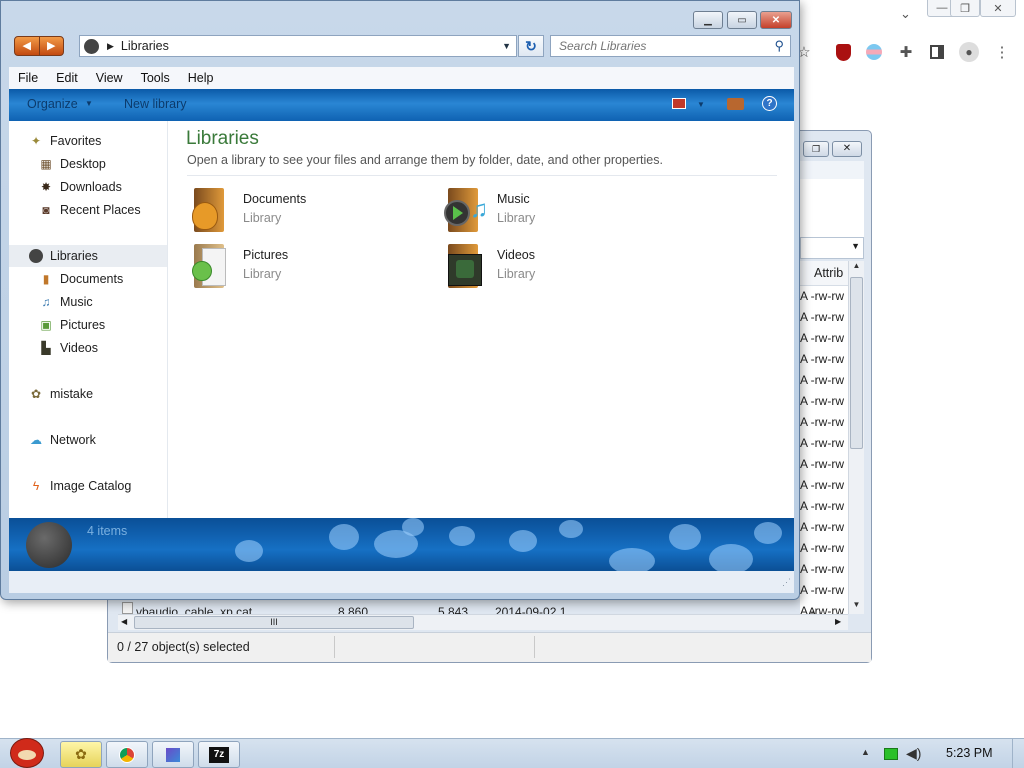 The height and width of the screenshot is (768, 1024). What do you see at coordinates (965, 8) in the screenshot?
I see `browser-restore-button: ❐` at bounding box center [965, 8].